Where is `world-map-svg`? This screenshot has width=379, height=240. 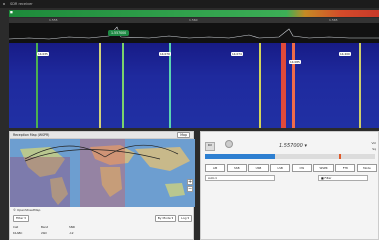
world-map-svg is located at coordinates (102, 173).